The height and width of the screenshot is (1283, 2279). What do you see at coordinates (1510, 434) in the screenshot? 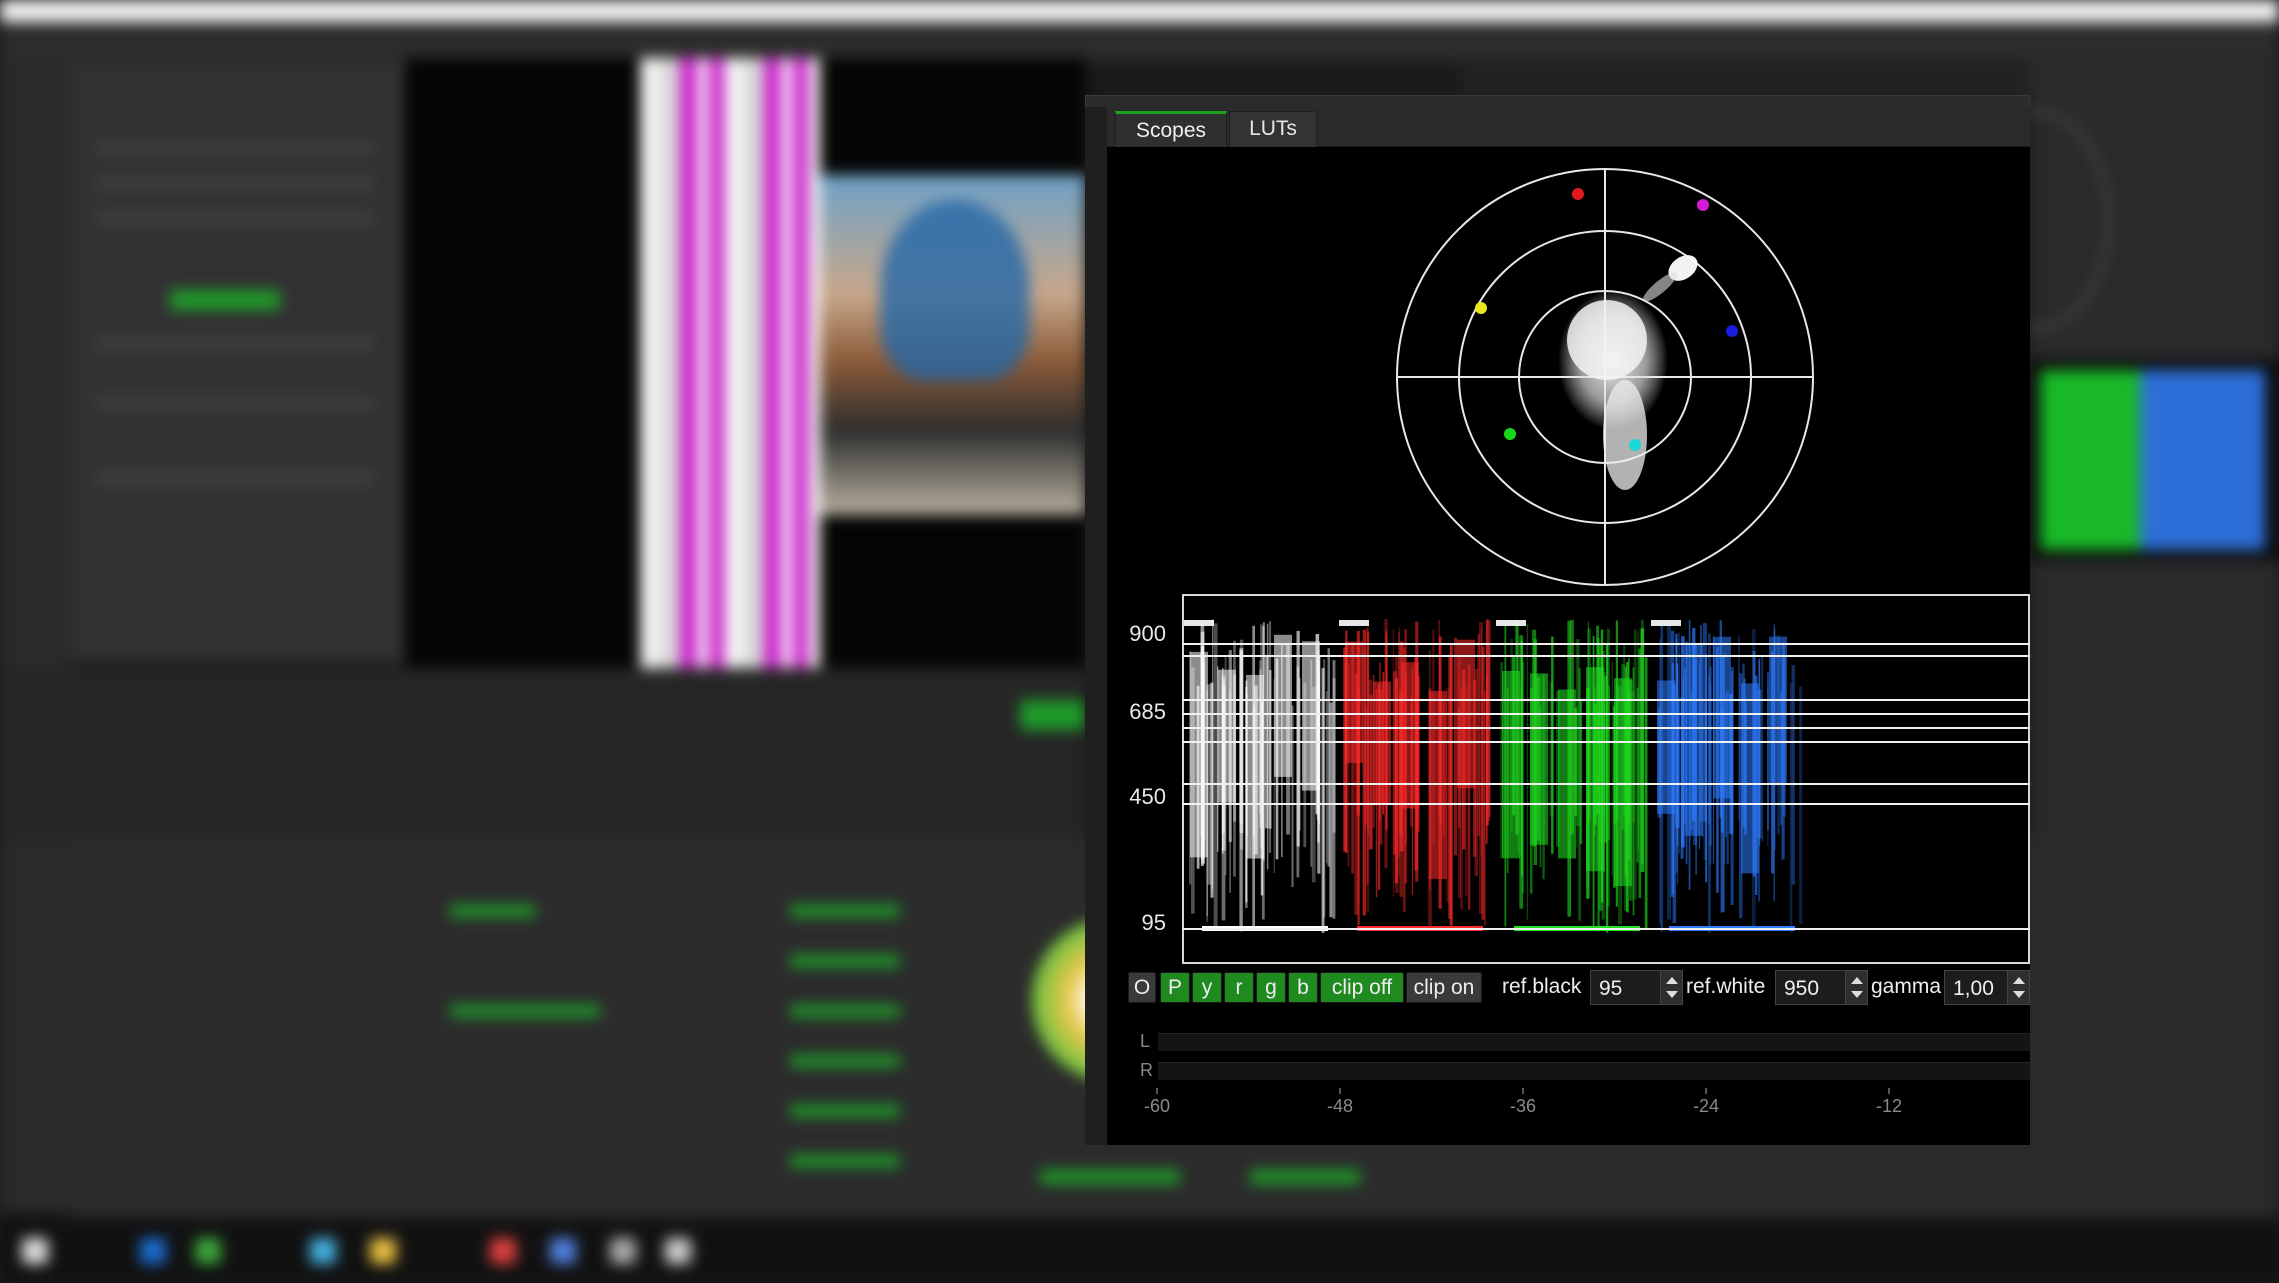
I see `vectorscope-target-green` at bounding box center [1510, 434].